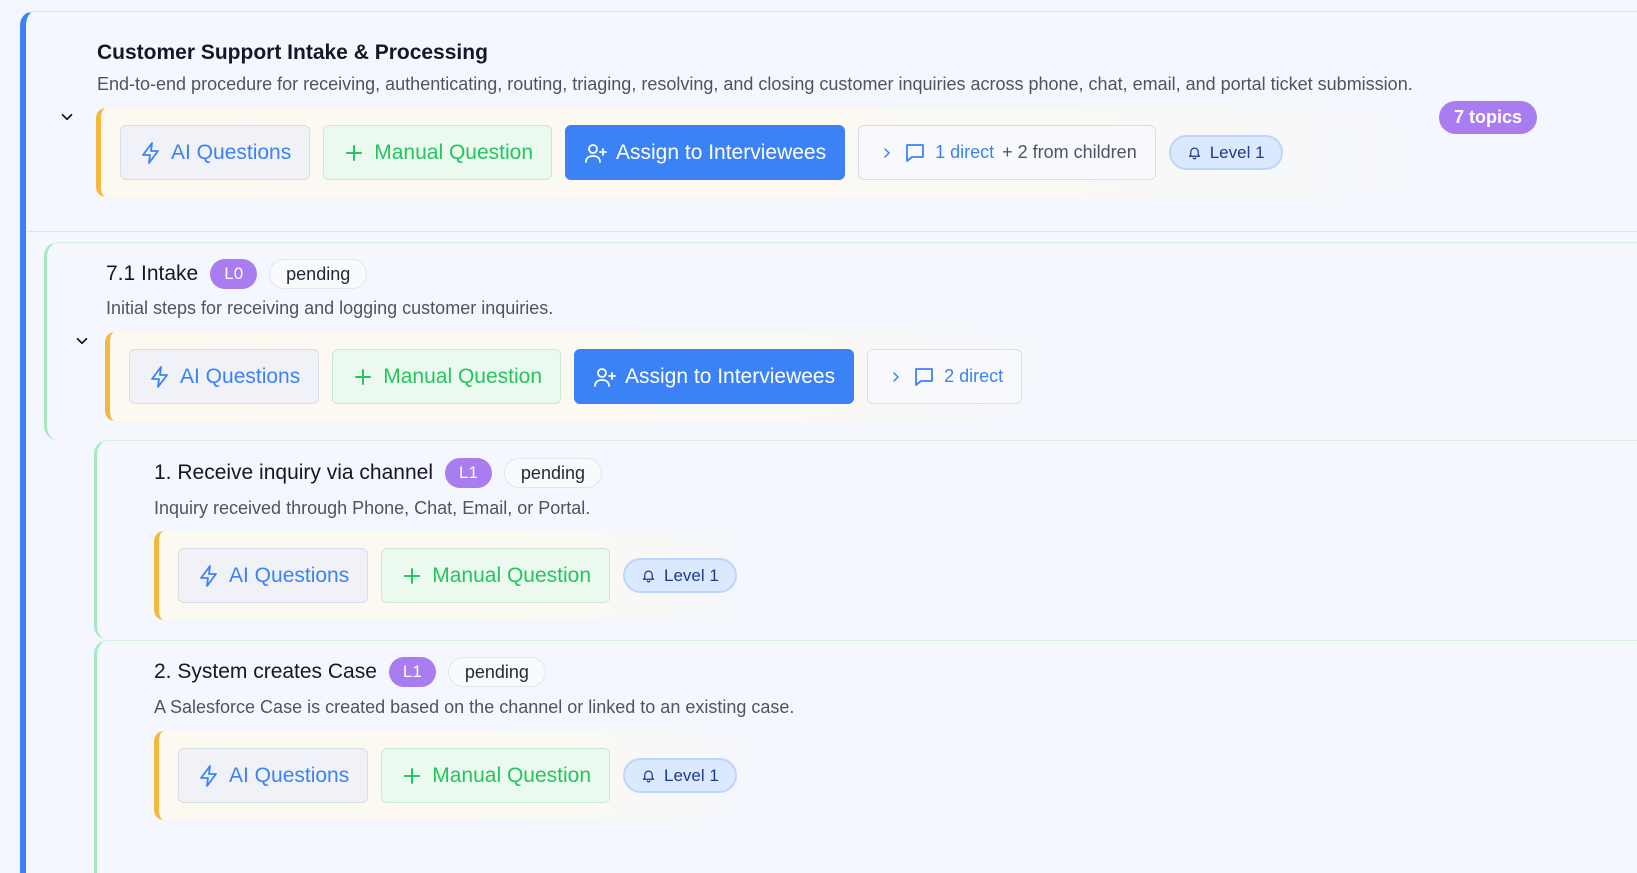  I want to click on step-2-toolbar: AI Questions Manual Question Level 1, so click(454, 775).